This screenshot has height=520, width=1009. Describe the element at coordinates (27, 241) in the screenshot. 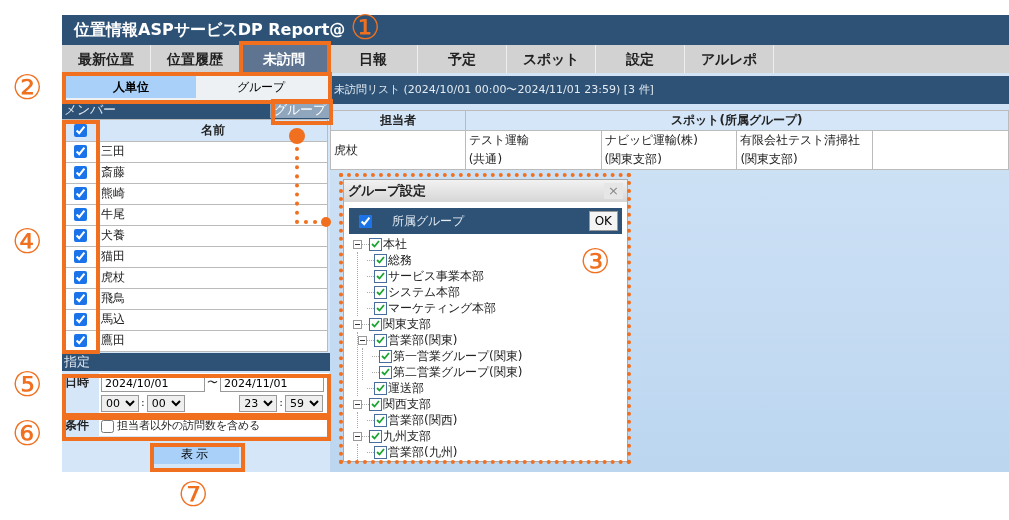

I see `annotation-number: ④` at that location.